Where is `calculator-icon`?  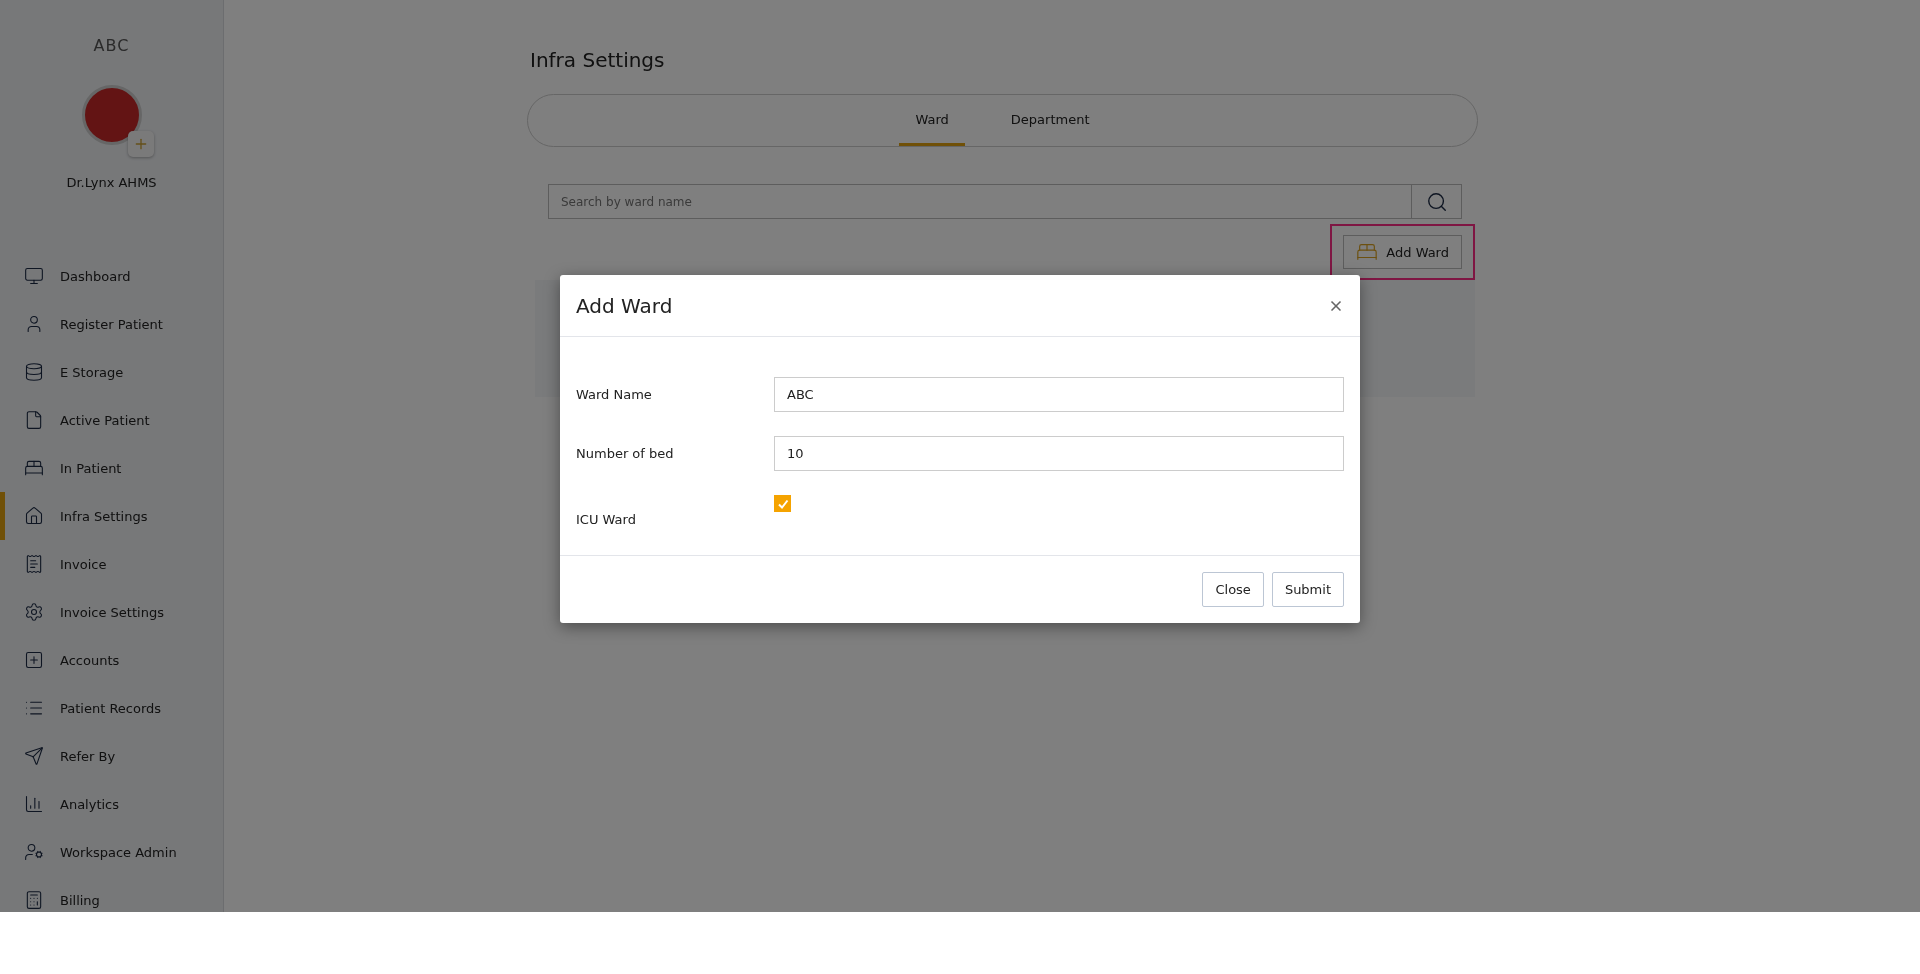
calculator-icon is located at coordinates (34, 900).